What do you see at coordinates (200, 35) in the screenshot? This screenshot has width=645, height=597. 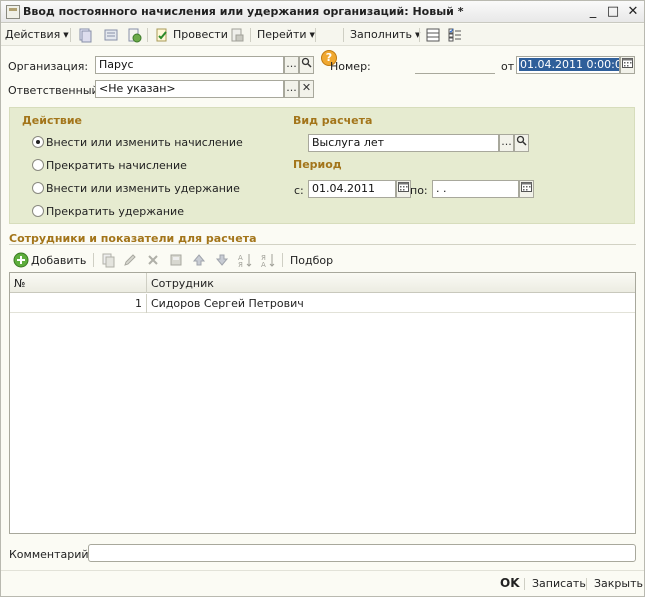 I see `post-button: Провести` at bounding box center [200, 35].